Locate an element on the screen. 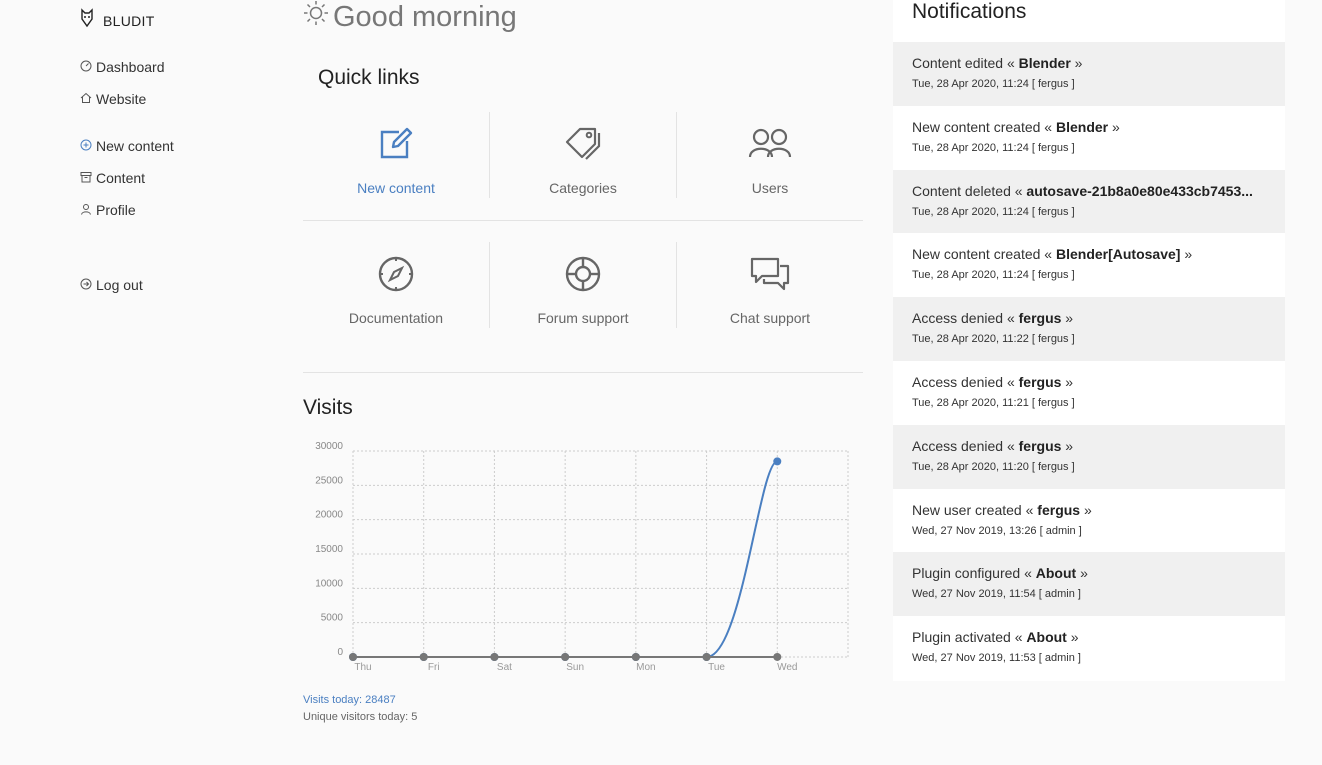  notification-prefix: Plugin activated « is located at coordinates (969, 637).